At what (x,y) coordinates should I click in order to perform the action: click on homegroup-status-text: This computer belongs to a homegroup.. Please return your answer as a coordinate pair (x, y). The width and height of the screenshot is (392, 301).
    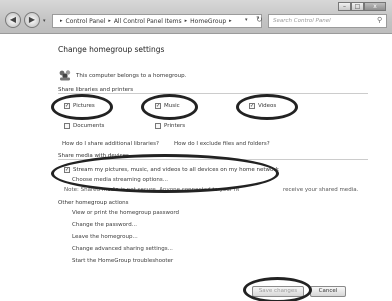
    Looking at the image, I should click on (131, 76).